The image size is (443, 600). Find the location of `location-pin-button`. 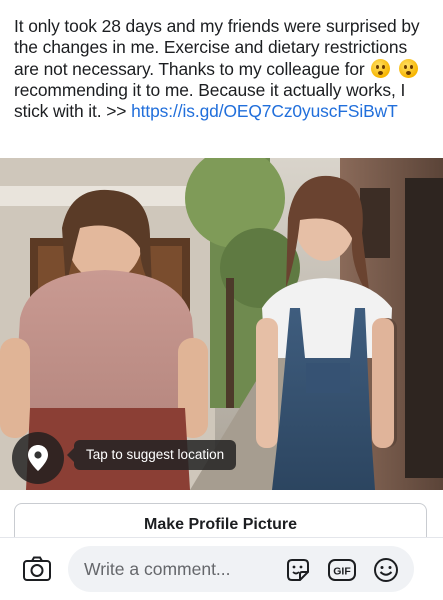

location-pin-button is located at coordinates (38, 458).